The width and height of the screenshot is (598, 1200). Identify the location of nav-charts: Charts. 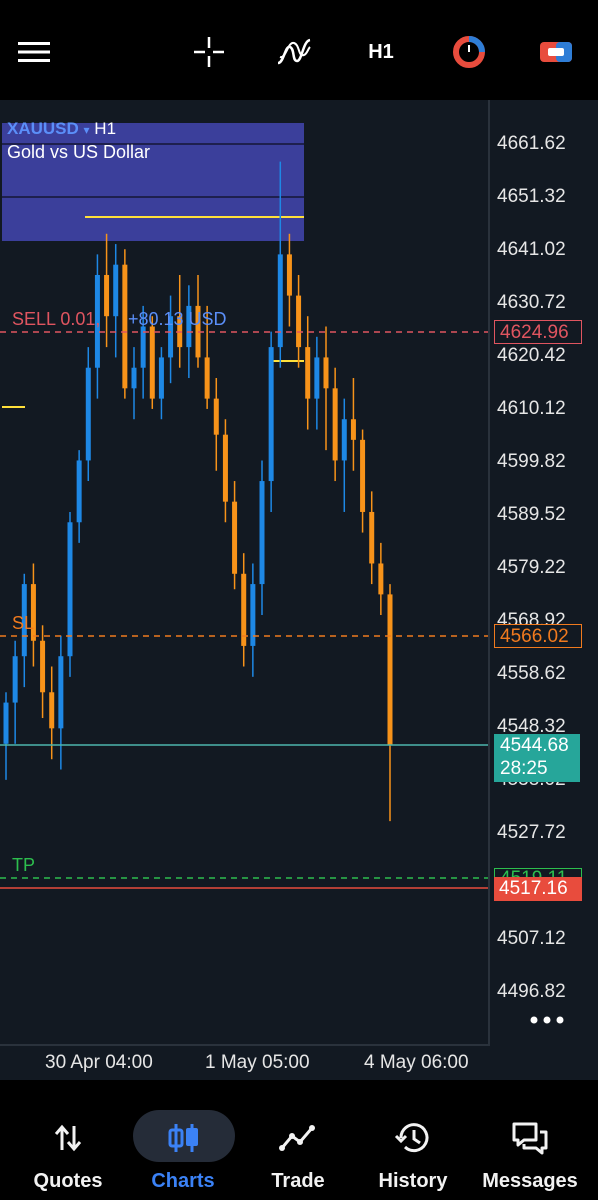
(183, 1151).